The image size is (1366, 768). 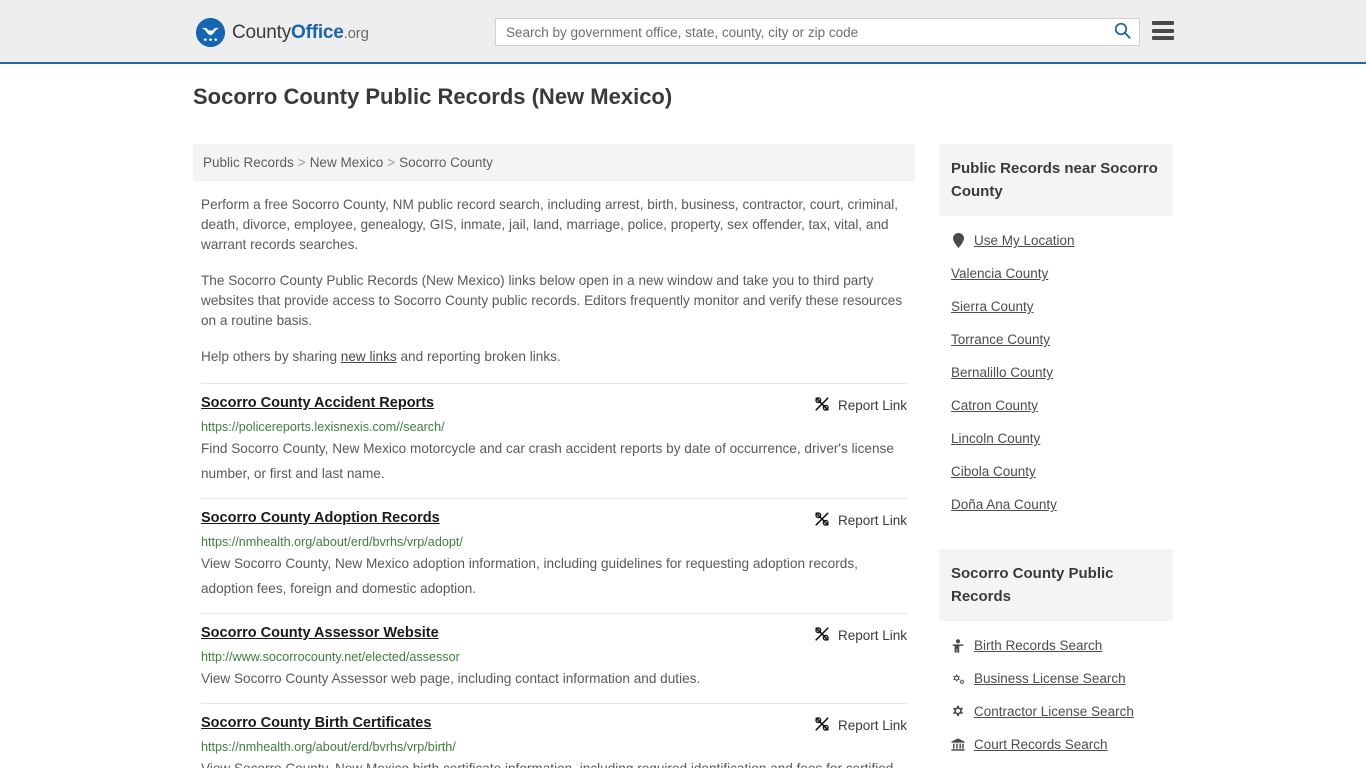 I want to click on sidebar-nearby-link: Catron County, so click(x=994, y=405).